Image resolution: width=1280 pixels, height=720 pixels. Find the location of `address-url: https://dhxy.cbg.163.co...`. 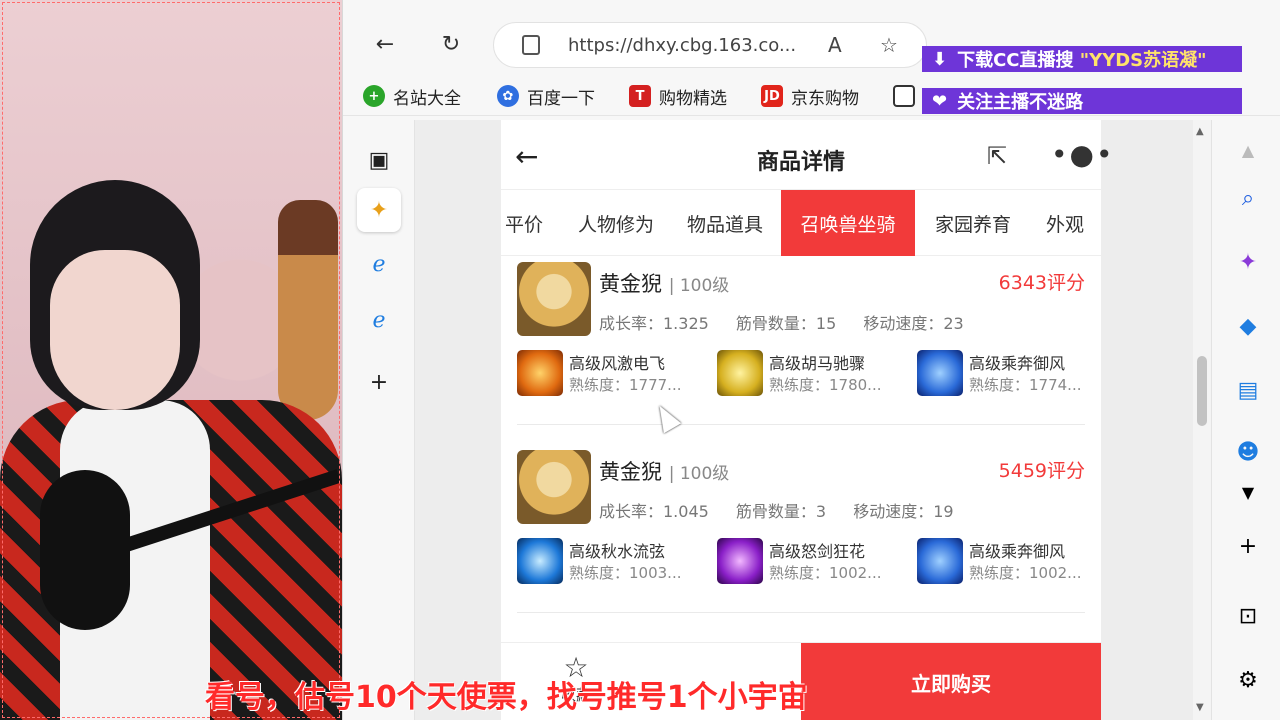

address-url: https://dhxy.cbg.163.co... is located at coordinates (682, 45).